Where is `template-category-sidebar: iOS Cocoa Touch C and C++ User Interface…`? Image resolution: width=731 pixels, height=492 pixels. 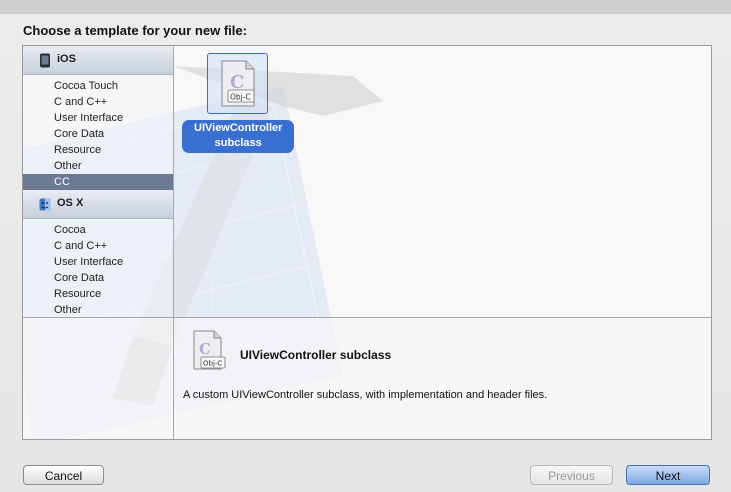
template-category-sidebar: iOS Cocoa Touch C and C++ User Interface… is located at coordinates (98, 181).